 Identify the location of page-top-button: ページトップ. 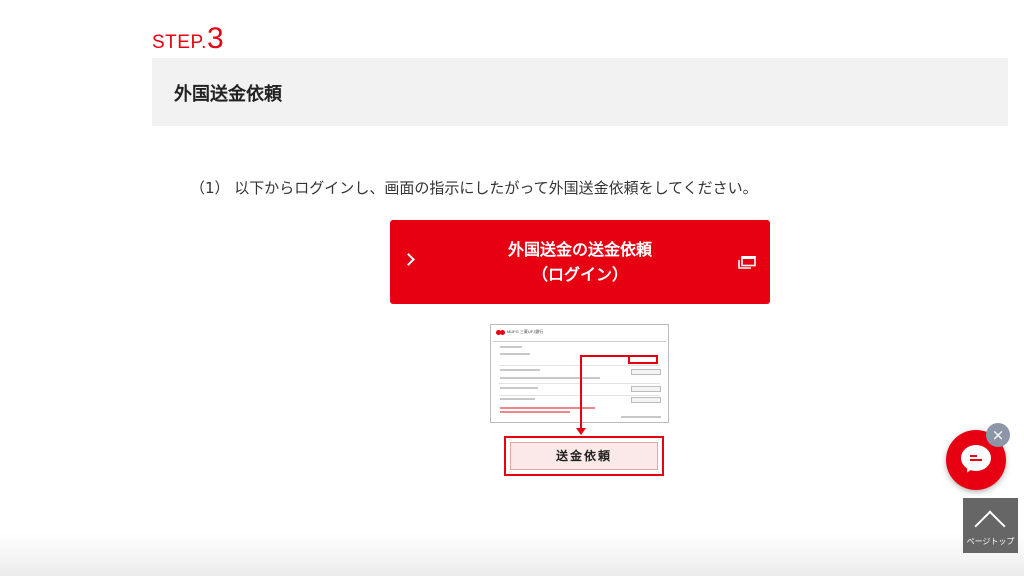
(990, 525).